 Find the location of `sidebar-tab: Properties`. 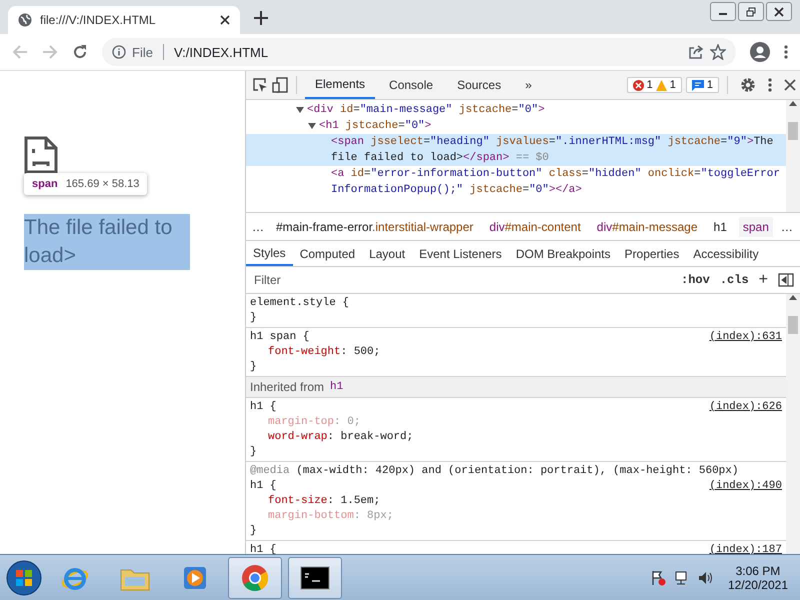

sidebar-tab: Properties is located at coordinates (652, 253).